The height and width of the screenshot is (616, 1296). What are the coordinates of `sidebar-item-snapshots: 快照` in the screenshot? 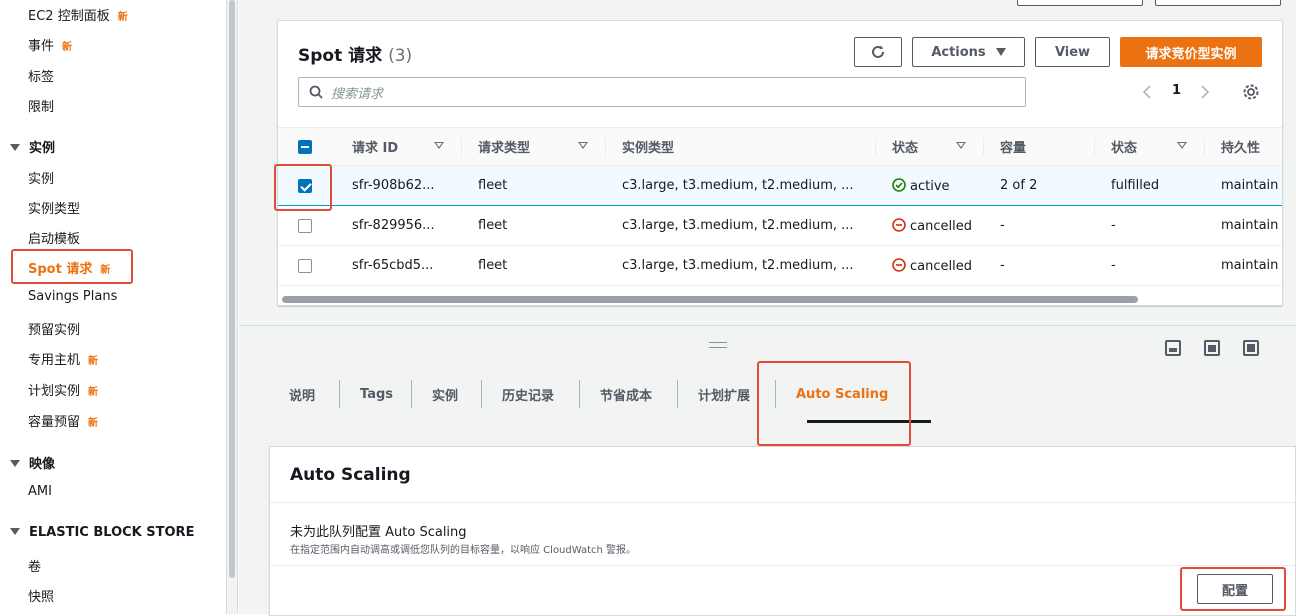 It's located at (41, 595).